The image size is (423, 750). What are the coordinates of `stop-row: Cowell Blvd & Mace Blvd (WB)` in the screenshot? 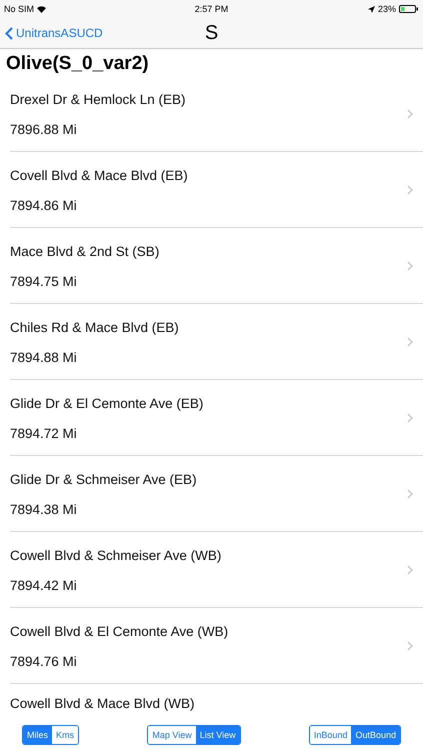 It's located at (216, 701).